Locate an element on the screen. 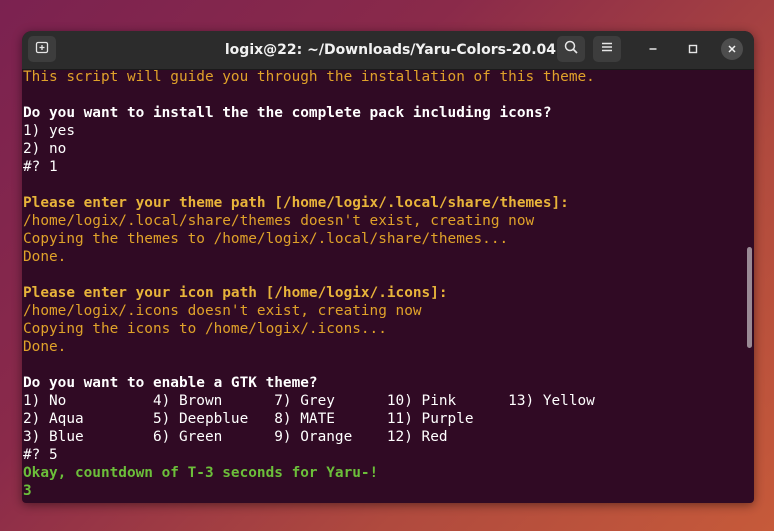  maximize-icon is located at coordinates (693, 49).